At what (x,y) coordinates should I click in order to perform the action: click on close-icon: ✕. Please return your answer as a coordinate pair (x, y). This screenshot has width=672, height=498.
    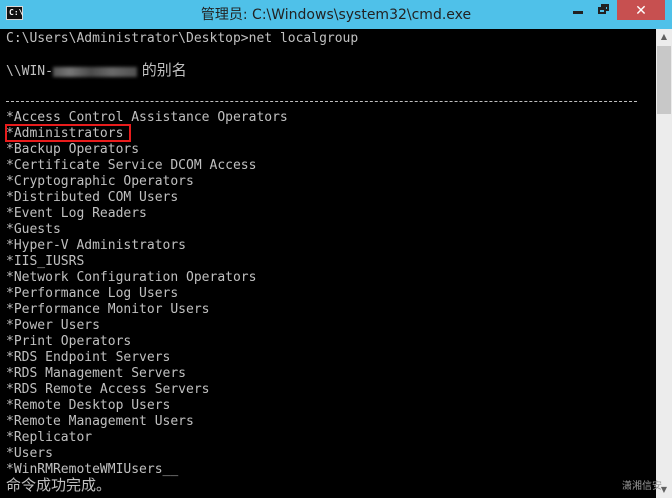
    Looking at the image, I should click on (641, 11).